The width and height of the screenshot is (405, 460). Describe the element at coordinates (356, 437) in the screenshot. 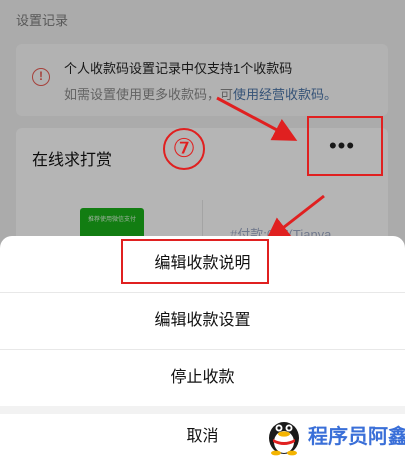

I see `watermark-text: 程序员阿鑫` at that location.